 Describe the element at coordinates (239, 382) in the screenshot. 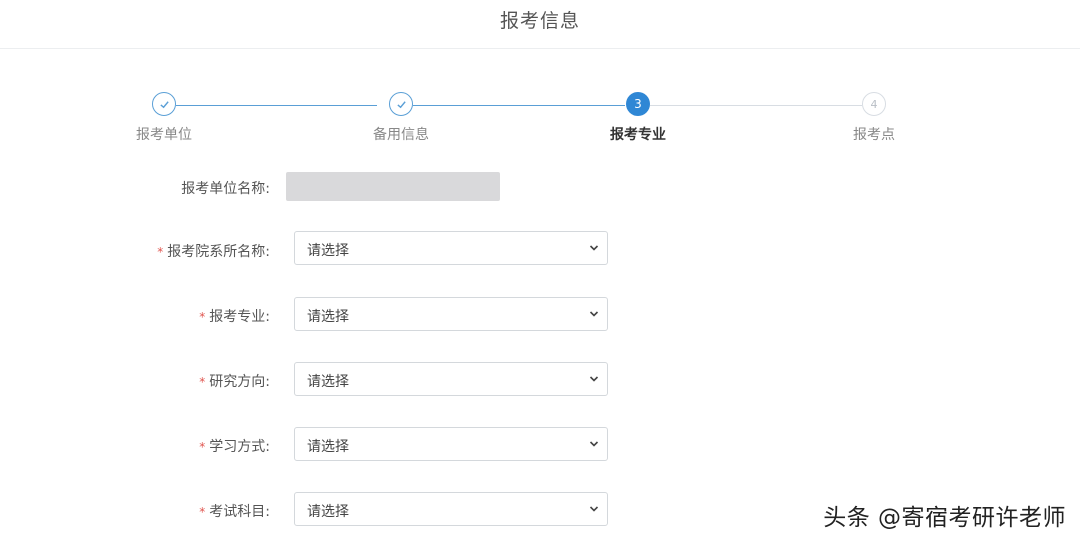

I see `research-direction-label-text: 研究方向:` at that location.